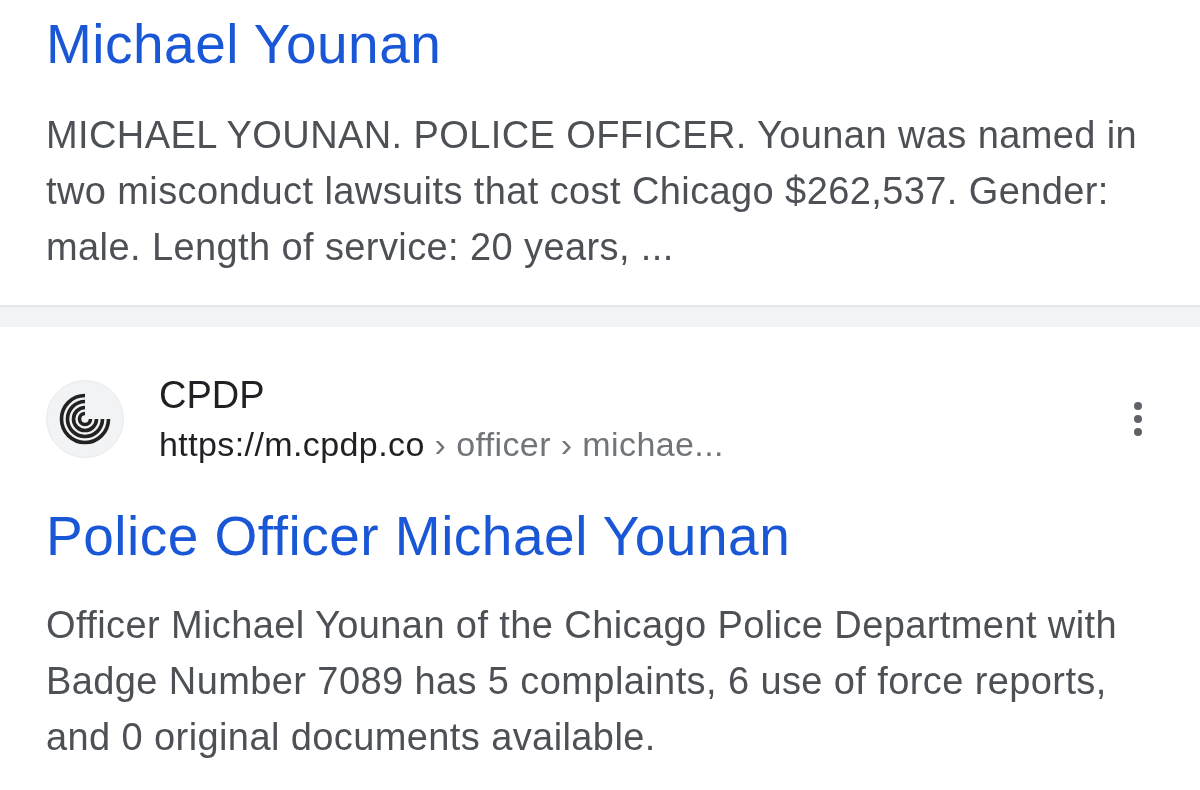 The height and width of the screenshot is (790, 1200). I want to click on result-title-link: Michael Younan, so click(605, 44).